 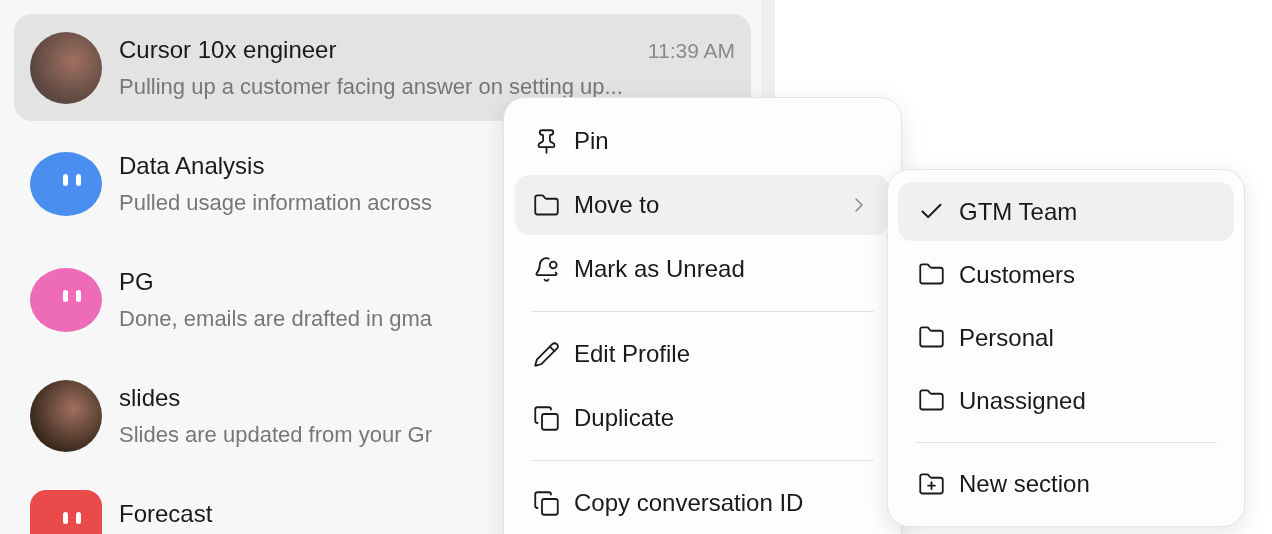 I want to click on conversation-preview: Done, emails are drafted in gma, so click(x=276, y=319).